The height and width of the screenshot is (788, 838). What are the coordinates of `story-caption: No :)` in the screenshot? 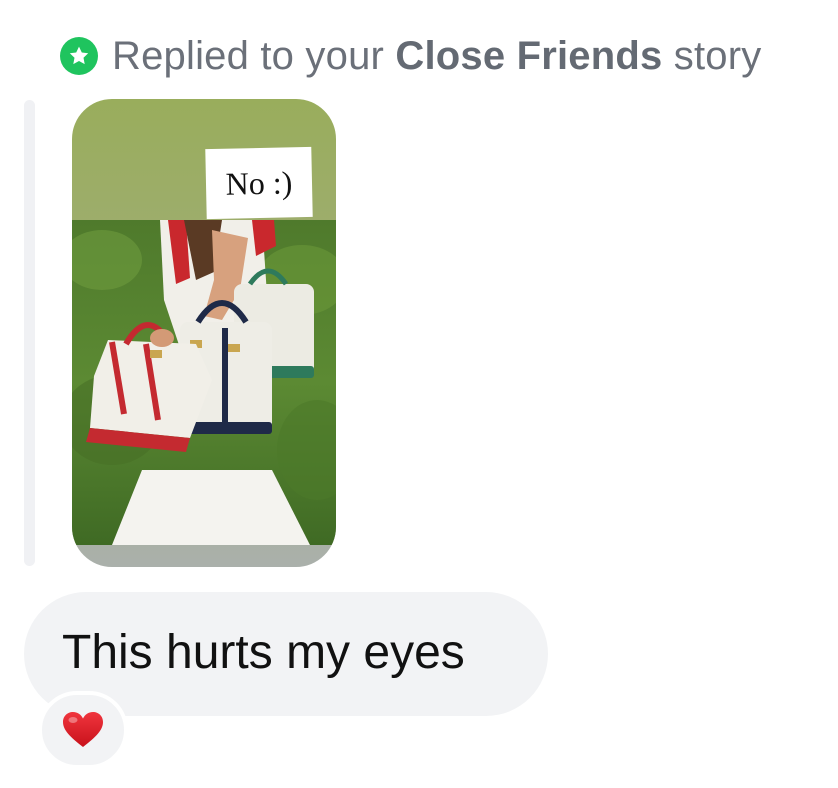 It's located at (259, 183).